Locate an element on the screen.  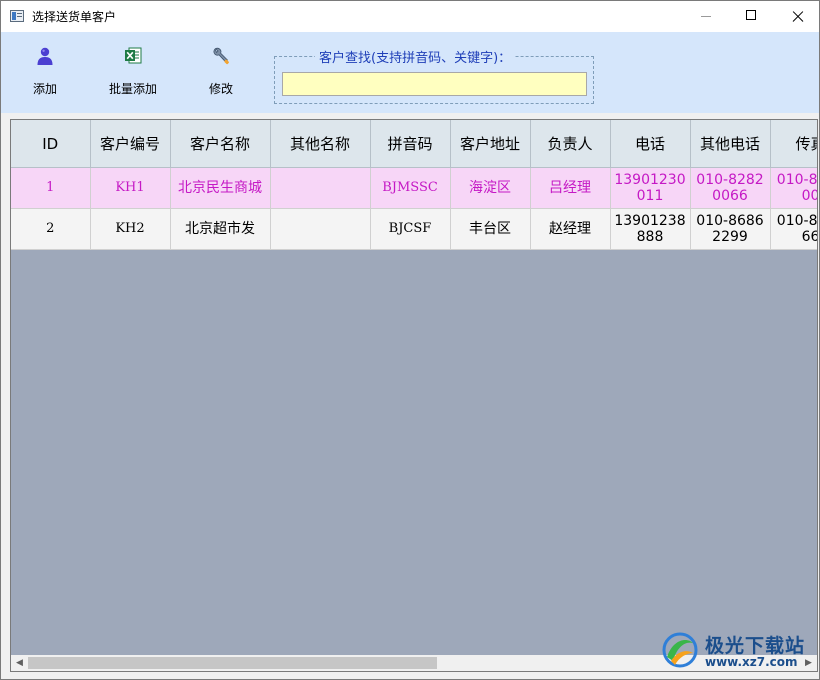
edit-button: 修改 is located at coordinates (221, 74).